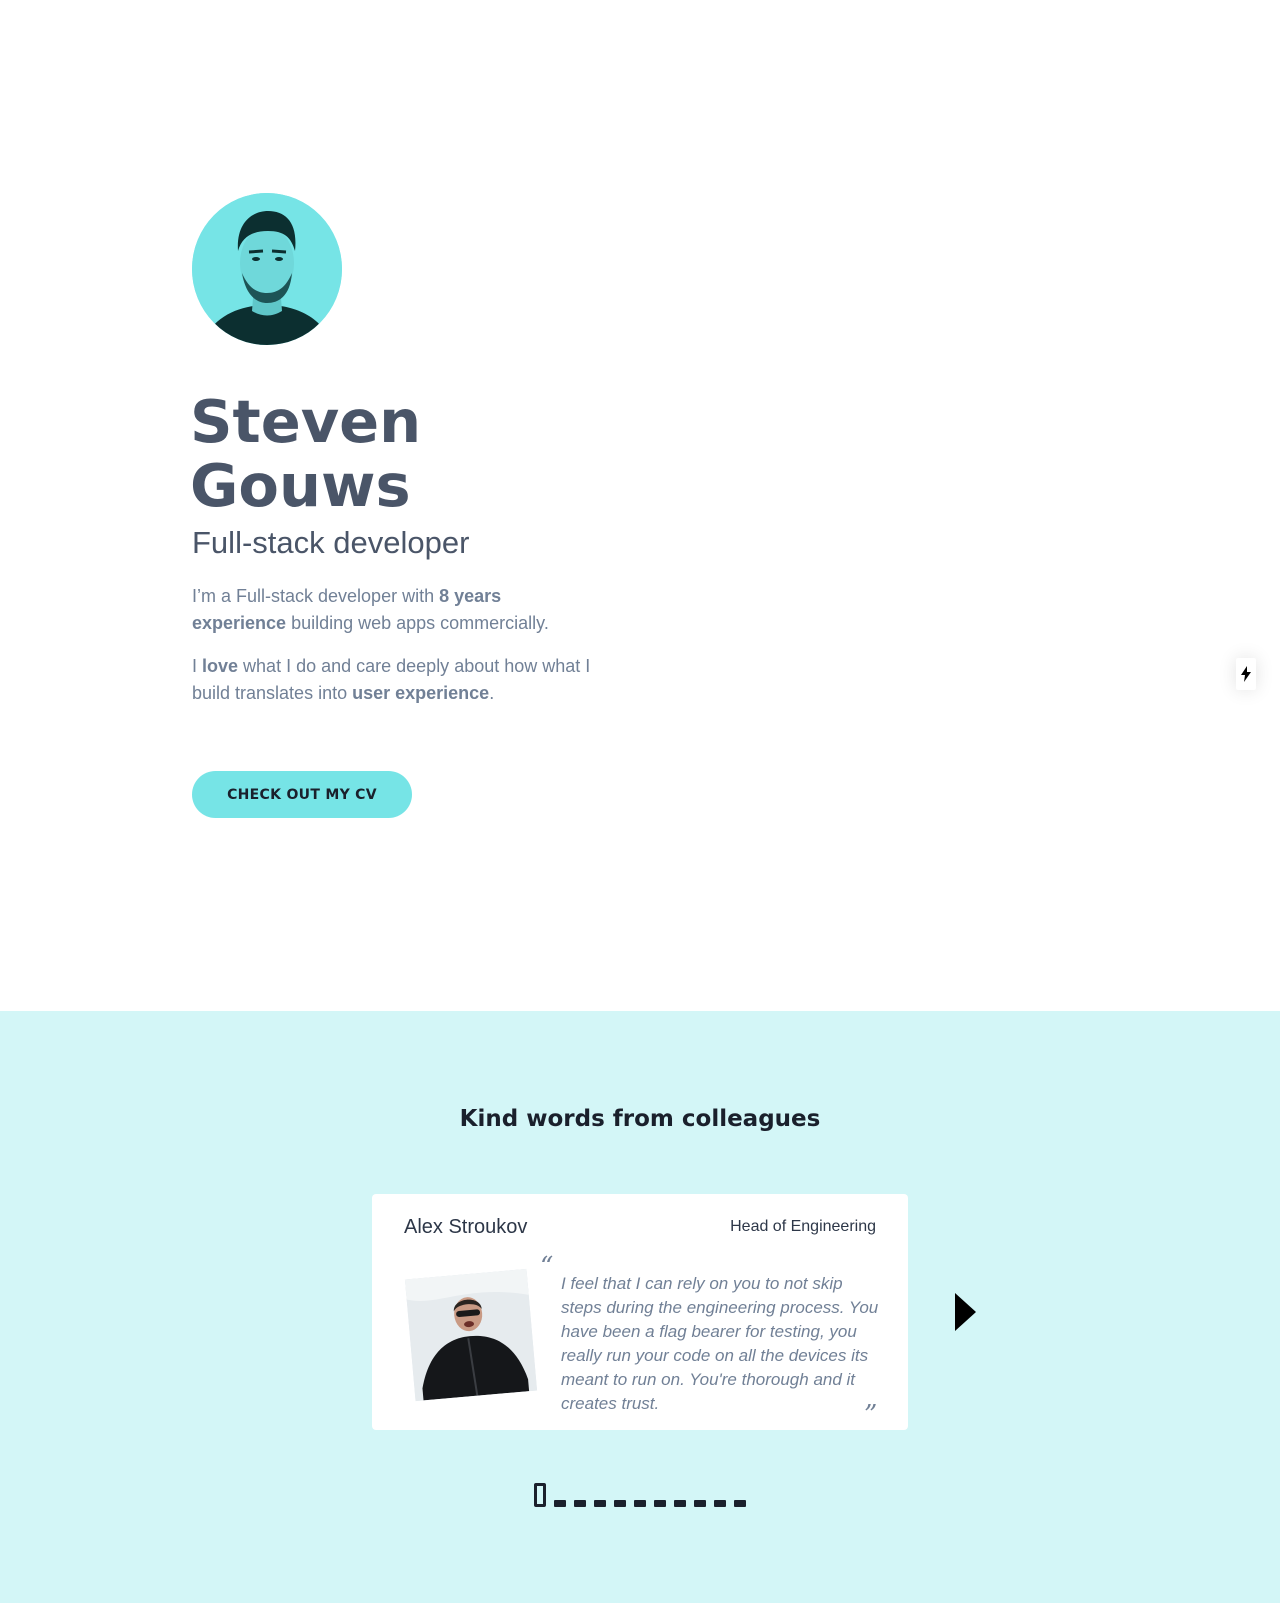 This screenshot has width=1280, height=1603. Describe the element at coordinates (466, 1227) in the screenshot. I see `testimonial-name: Alex Stroukov` at that location.